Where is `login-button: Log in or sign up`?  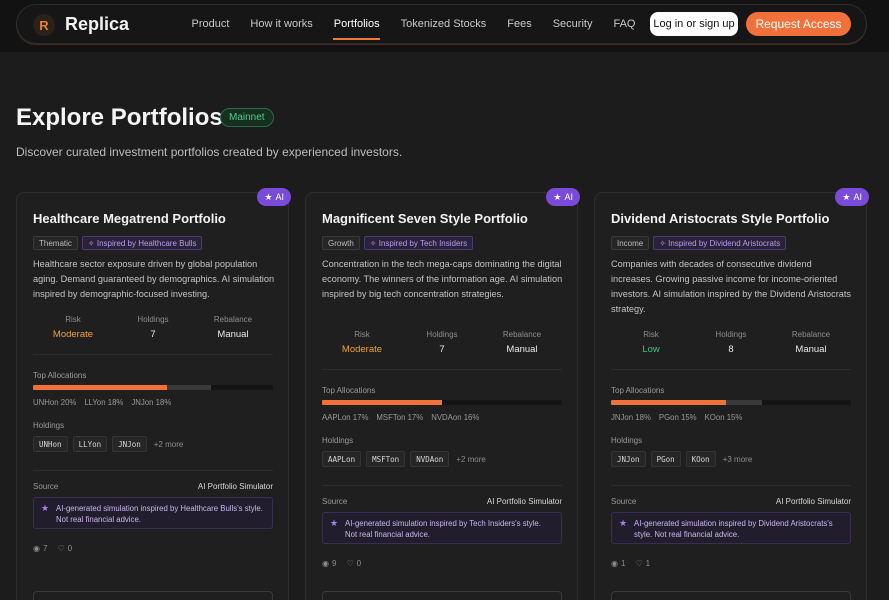 login-button: Log in or sign up is located at coordinates (694, 24).